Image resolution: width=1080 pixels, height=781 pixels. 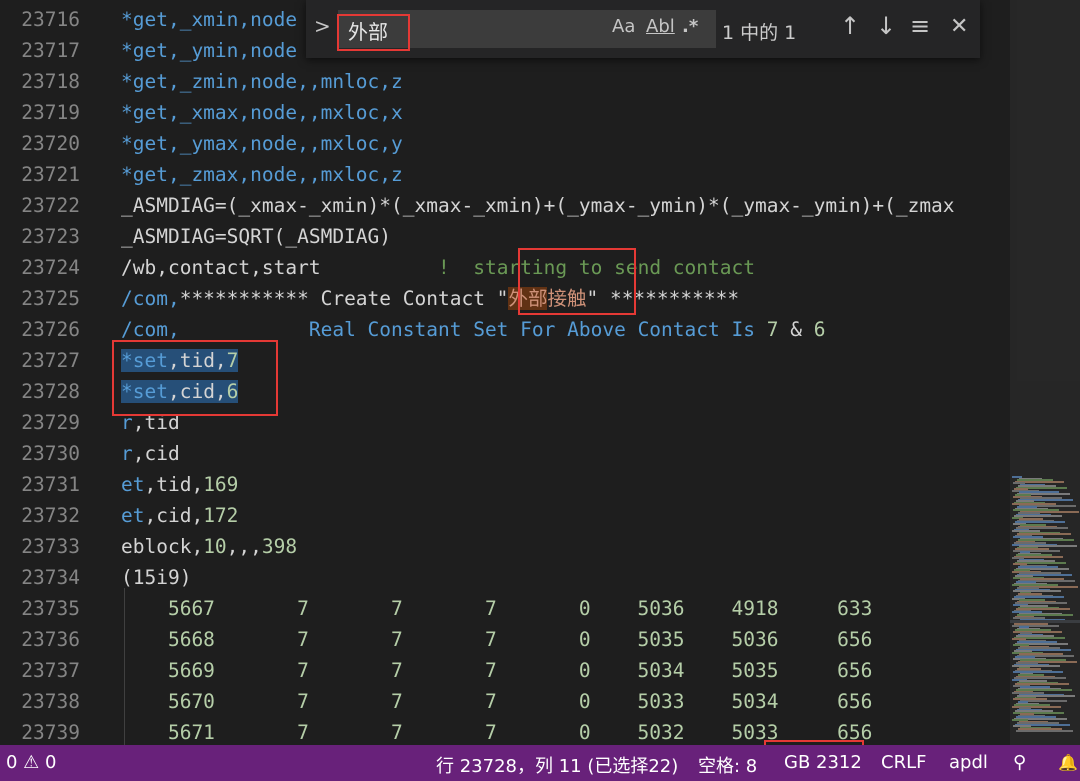 What do you see at coordinates (505, 360) in the screenshot?
I see `code-line: 23727 *set,tid,7` at bounding box center [505, 360].